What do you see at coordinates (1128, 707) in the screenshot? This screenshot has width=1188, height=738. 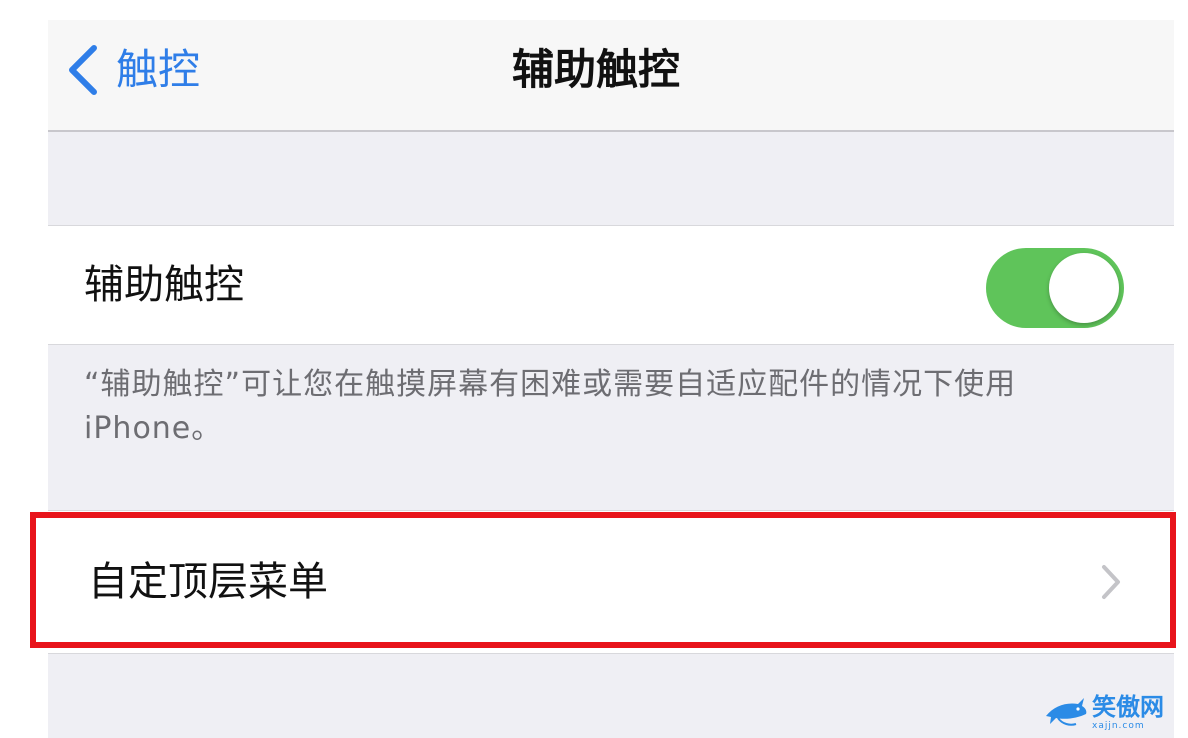 I see `watermark-name: 笑傲网` at bounding box center [1128, 707].